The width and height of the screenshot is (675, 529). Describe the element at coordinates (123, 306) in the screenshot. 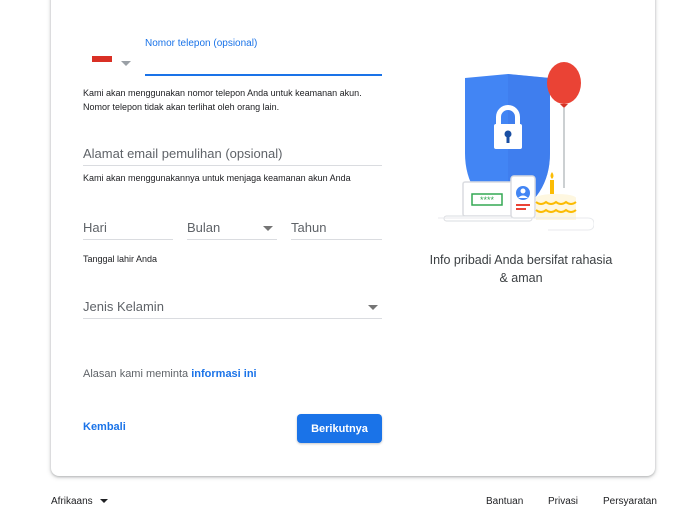

I see `gender-select: Jenis Kelamin` at that location.